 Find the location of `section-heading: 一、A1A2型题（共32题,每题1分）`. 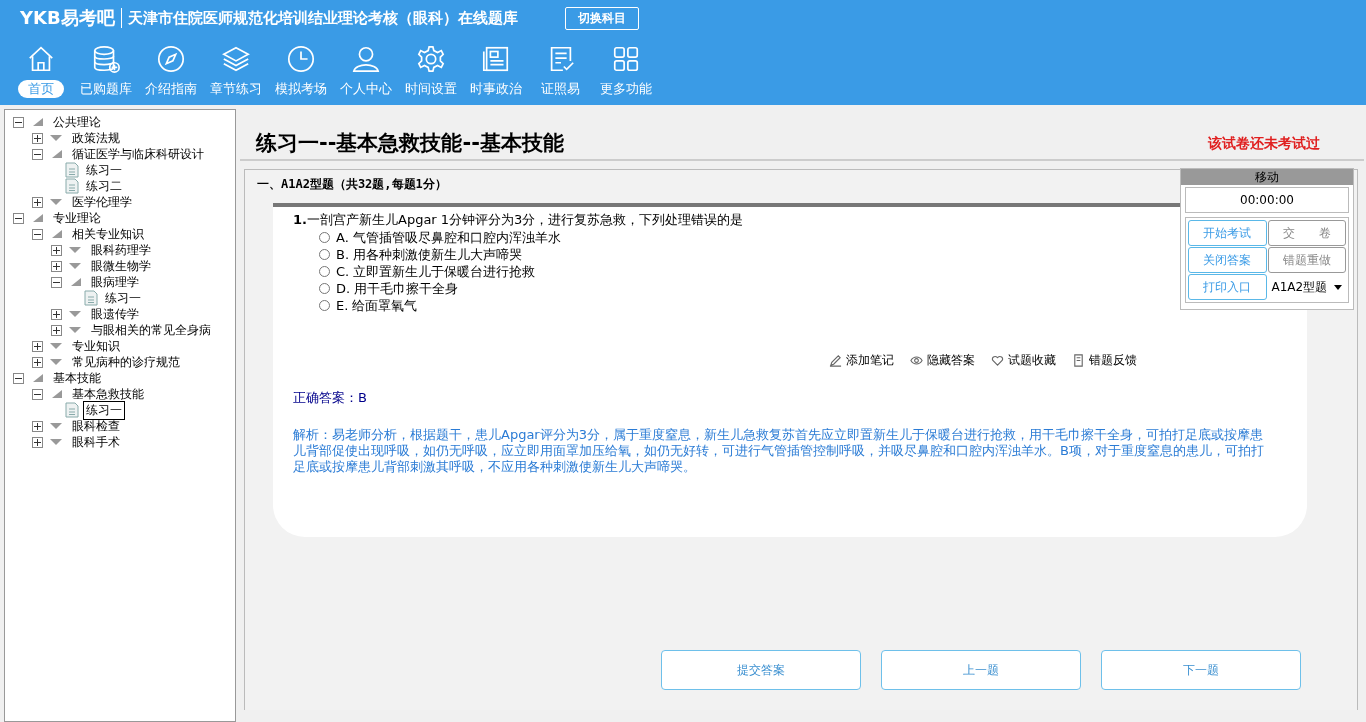

section-heading: 一、A1A2型题（共32题,每题1分） is located at coordinates (352, 184).